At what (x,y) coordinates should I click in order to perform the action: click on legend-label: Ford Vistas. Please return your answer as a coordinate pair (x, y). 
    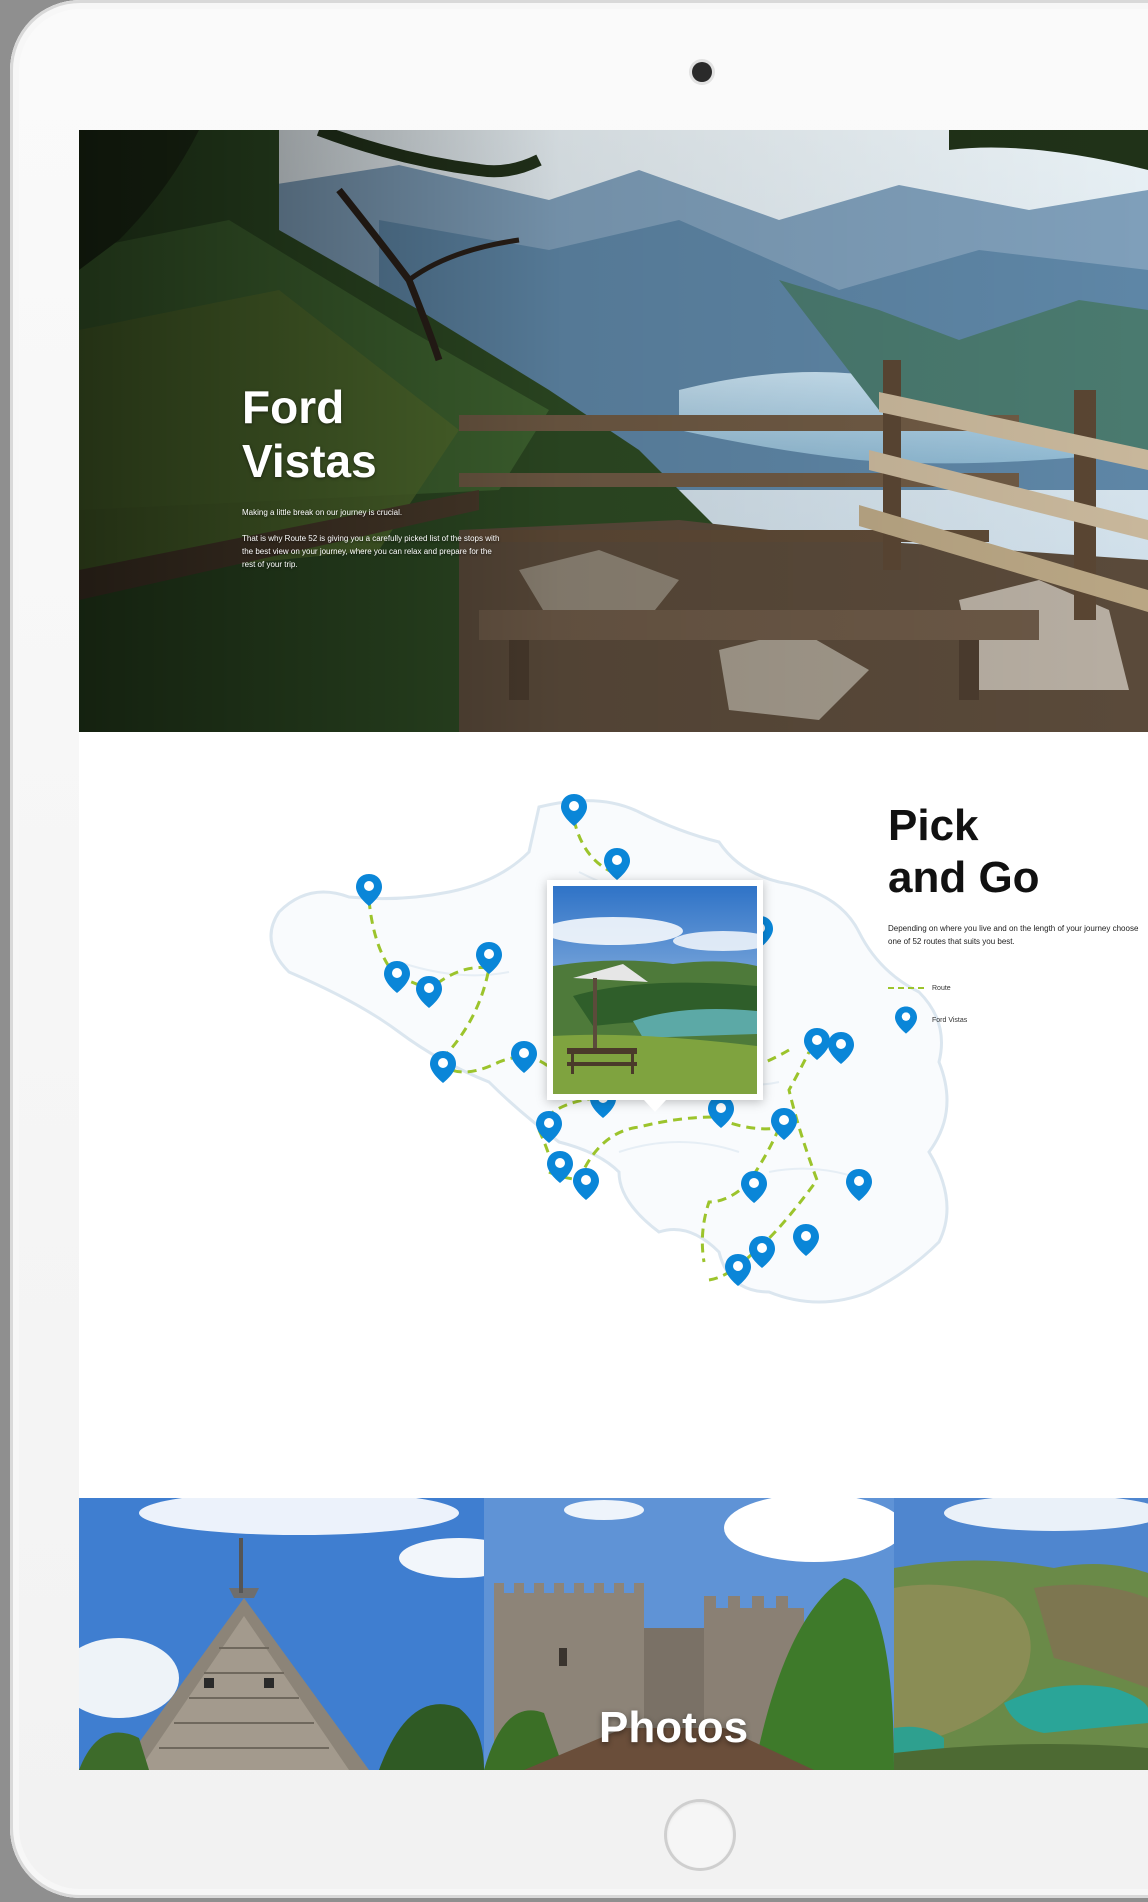
    Looking at the image, I should click on (950, 1020).